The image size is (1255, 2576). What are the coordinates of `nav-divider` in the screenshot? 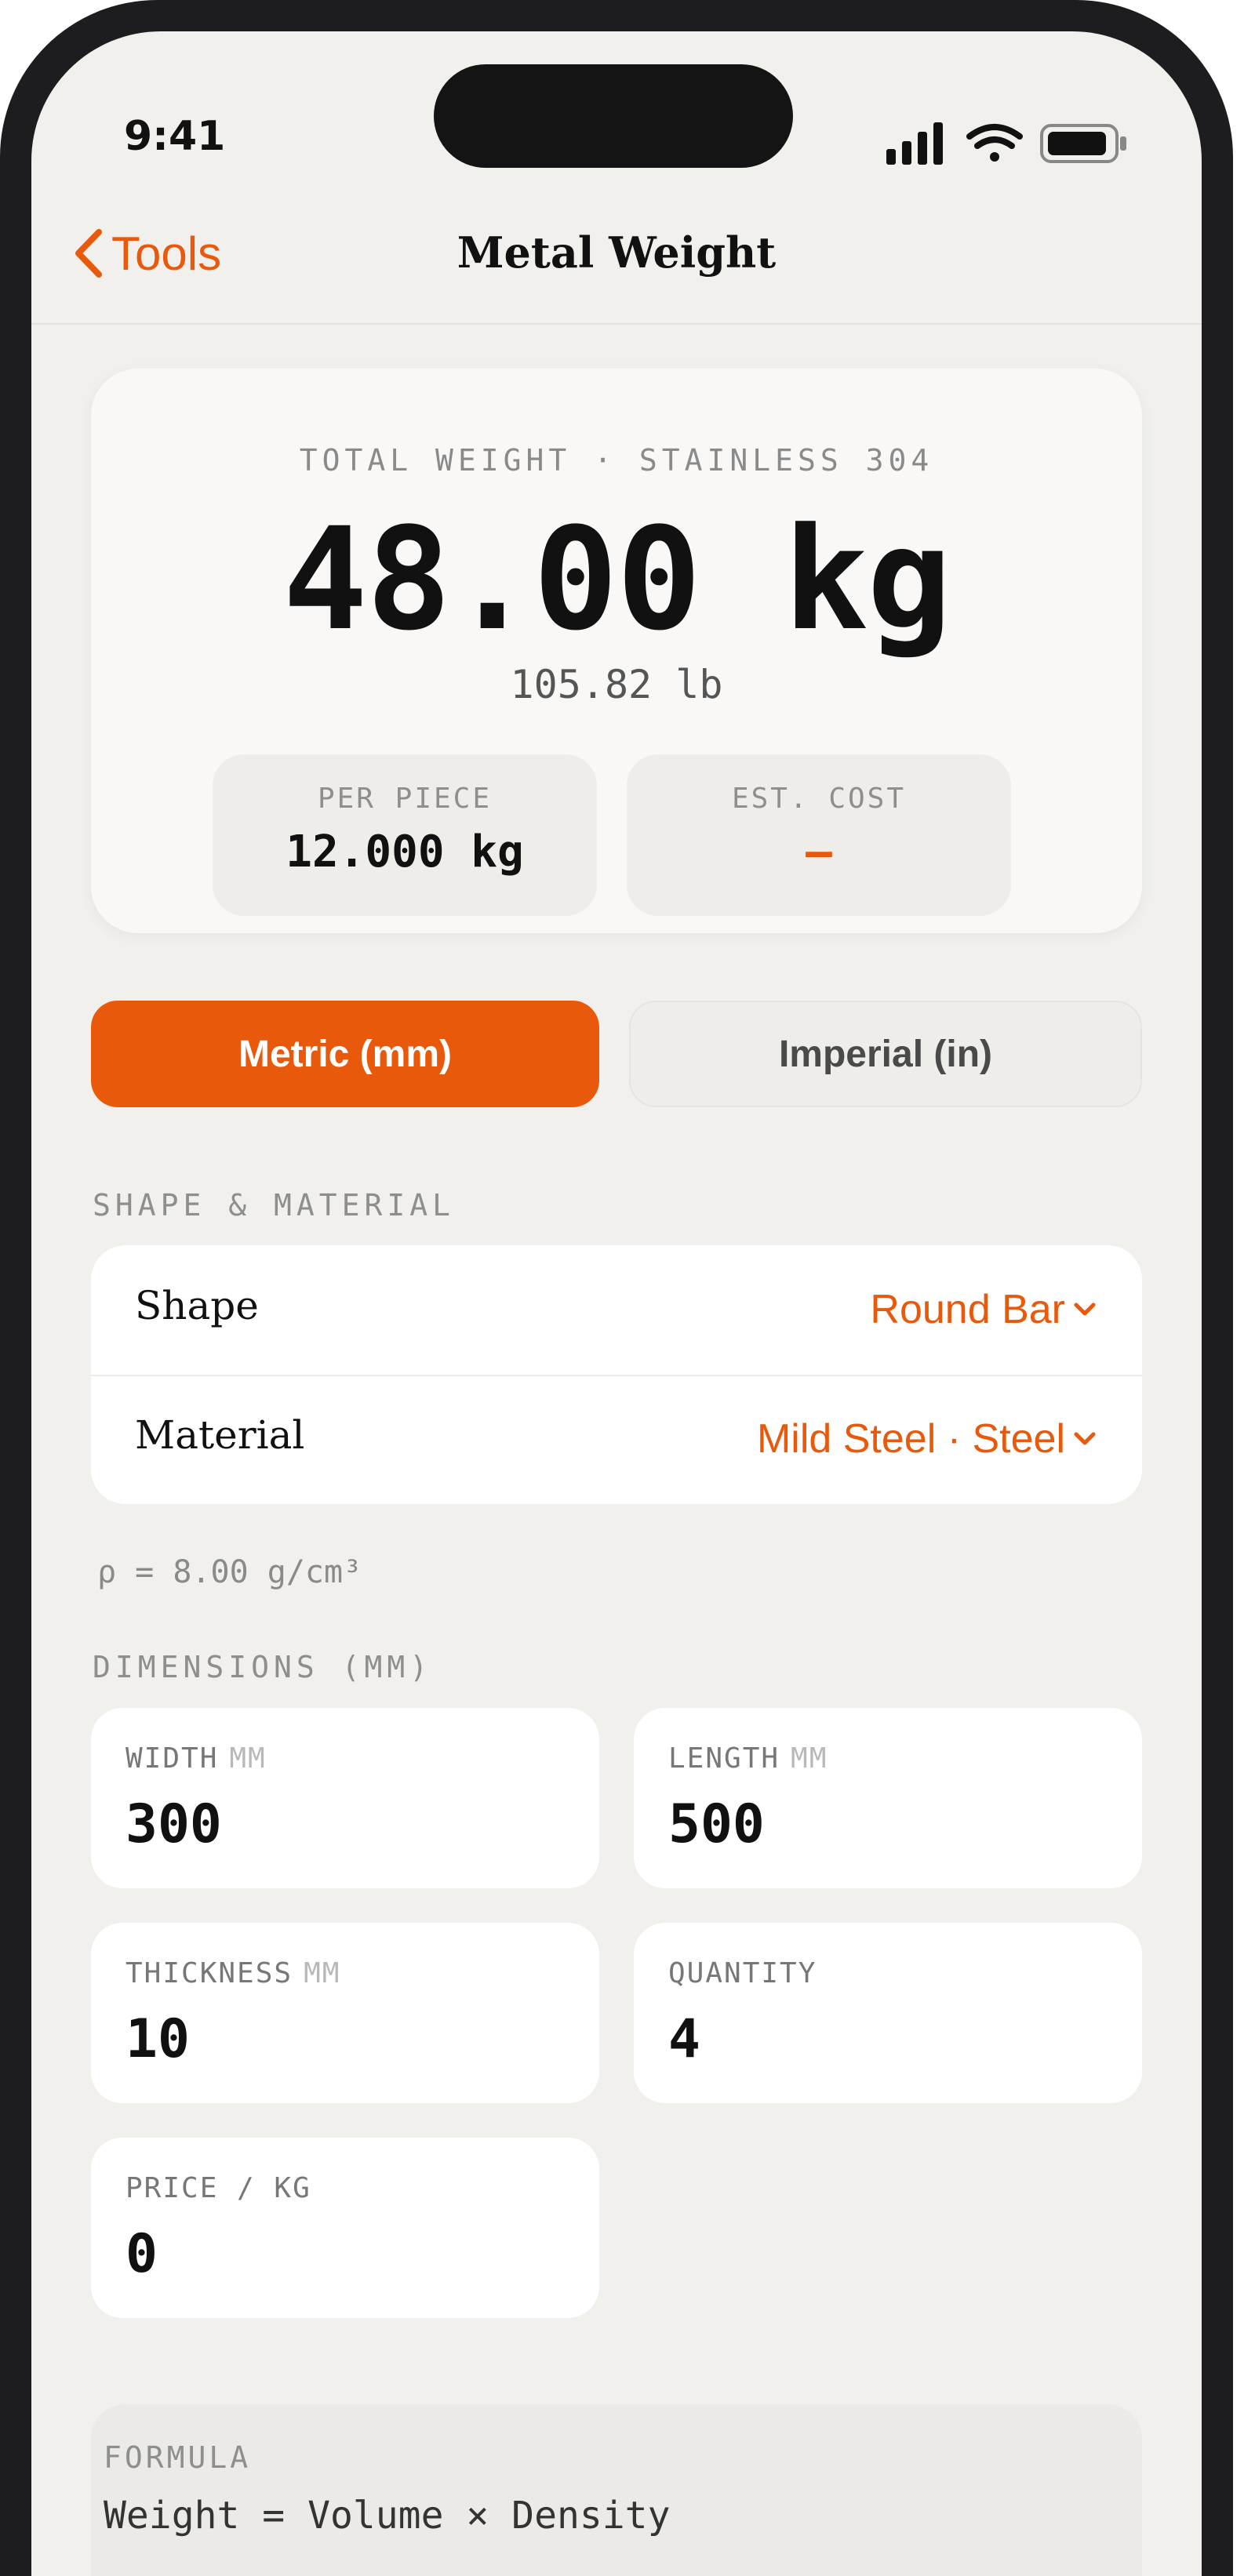 It's located at (616, 324).